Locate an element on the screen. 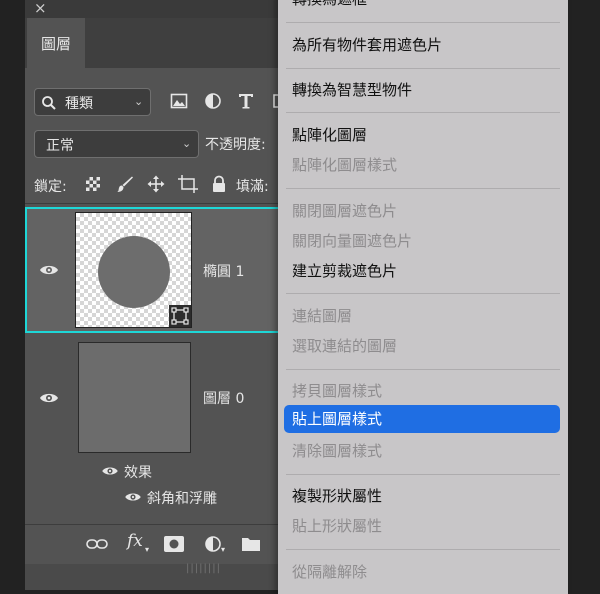 This screenshot has width=600, height=594. ellipse-shape-preview is located at coordinates (134, 272).